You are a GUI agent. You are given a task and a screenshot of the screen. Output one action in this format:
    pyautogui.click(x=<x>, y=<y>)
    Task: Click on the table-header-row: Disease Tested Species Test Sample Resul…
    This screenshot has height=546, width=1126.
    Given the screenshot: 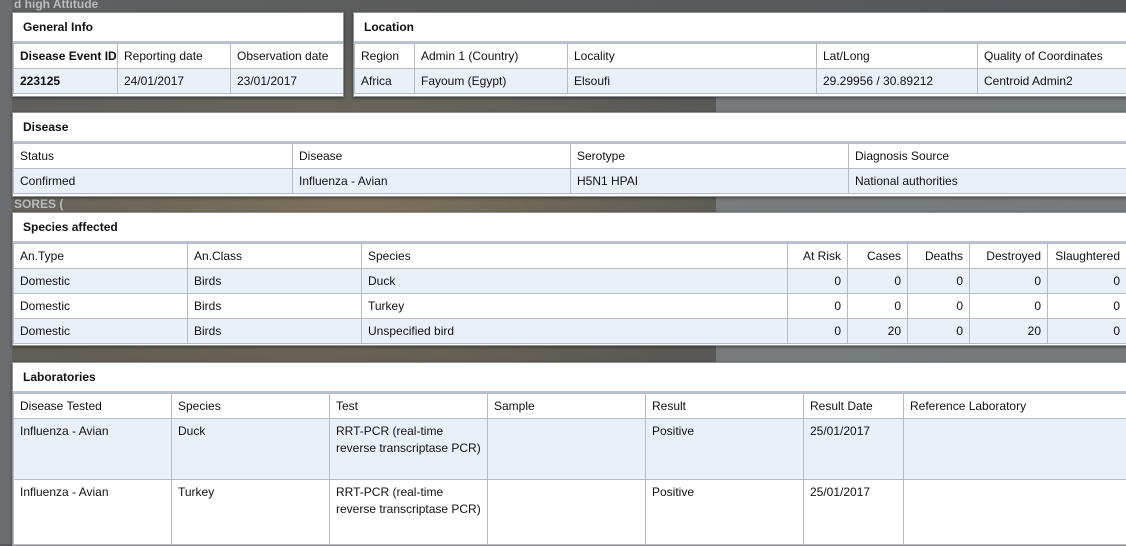 What is the action you would take?
    pyautogui.click(x=570, y=406)
    